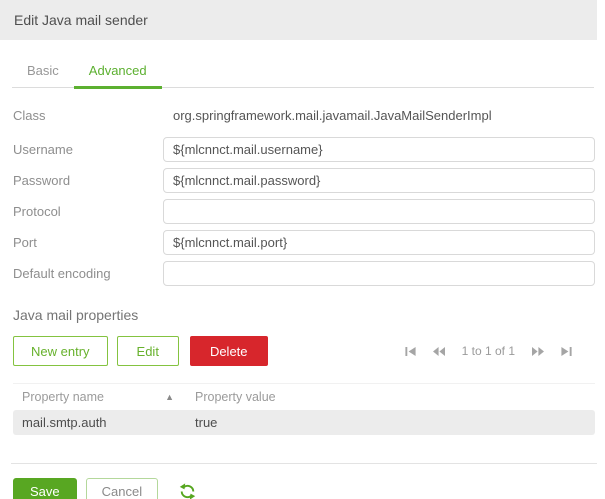  I want to click on field-label-protocol: Protocol, so click(37, 211).